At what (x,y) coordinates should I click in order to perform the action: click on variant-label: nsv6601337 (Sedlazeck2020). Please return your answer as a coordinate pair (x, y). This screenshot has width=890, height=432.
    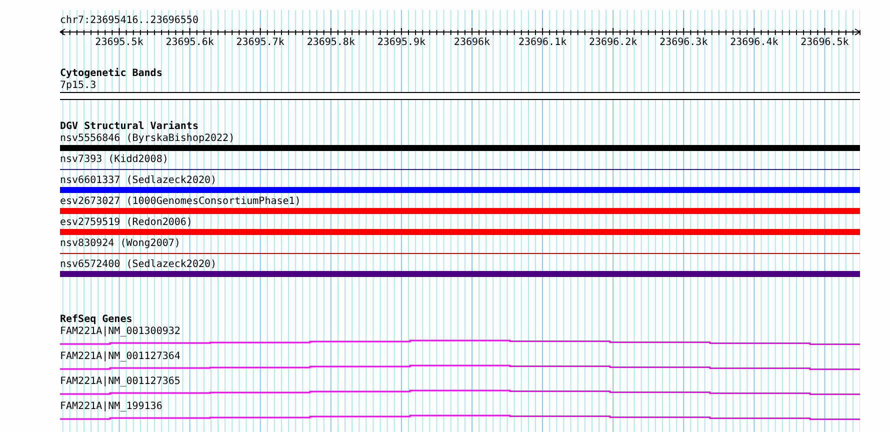
    Looking at the image, I should click on (138, 181).